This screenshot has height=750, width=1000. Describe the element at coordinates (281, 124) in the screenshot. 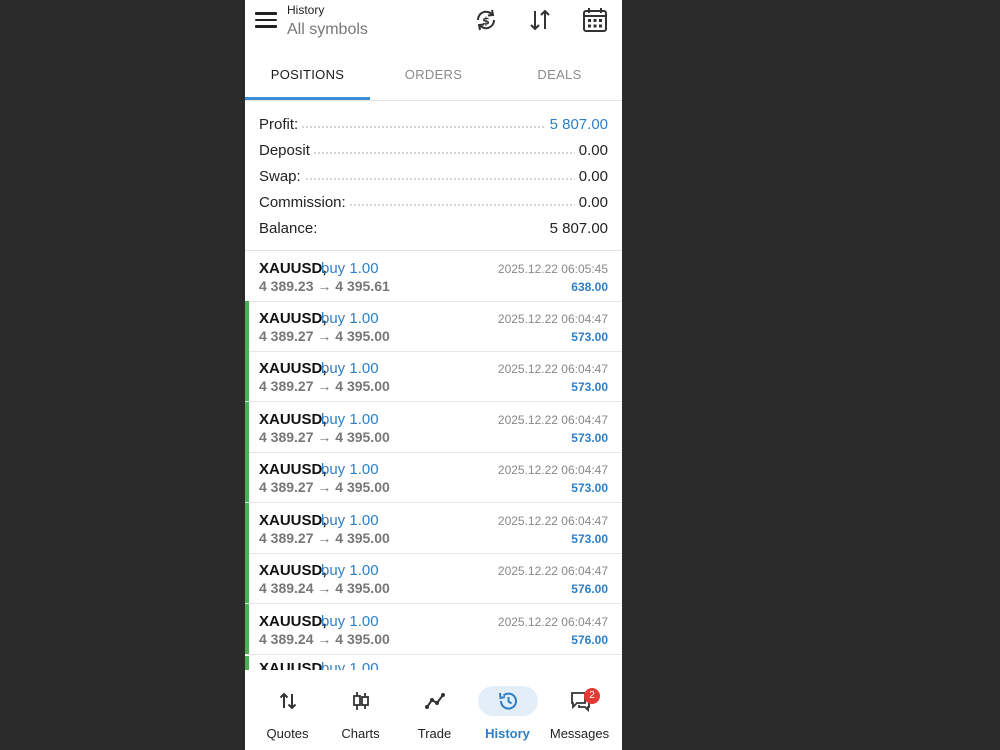

I see `profit-label: Profit:` at that location.